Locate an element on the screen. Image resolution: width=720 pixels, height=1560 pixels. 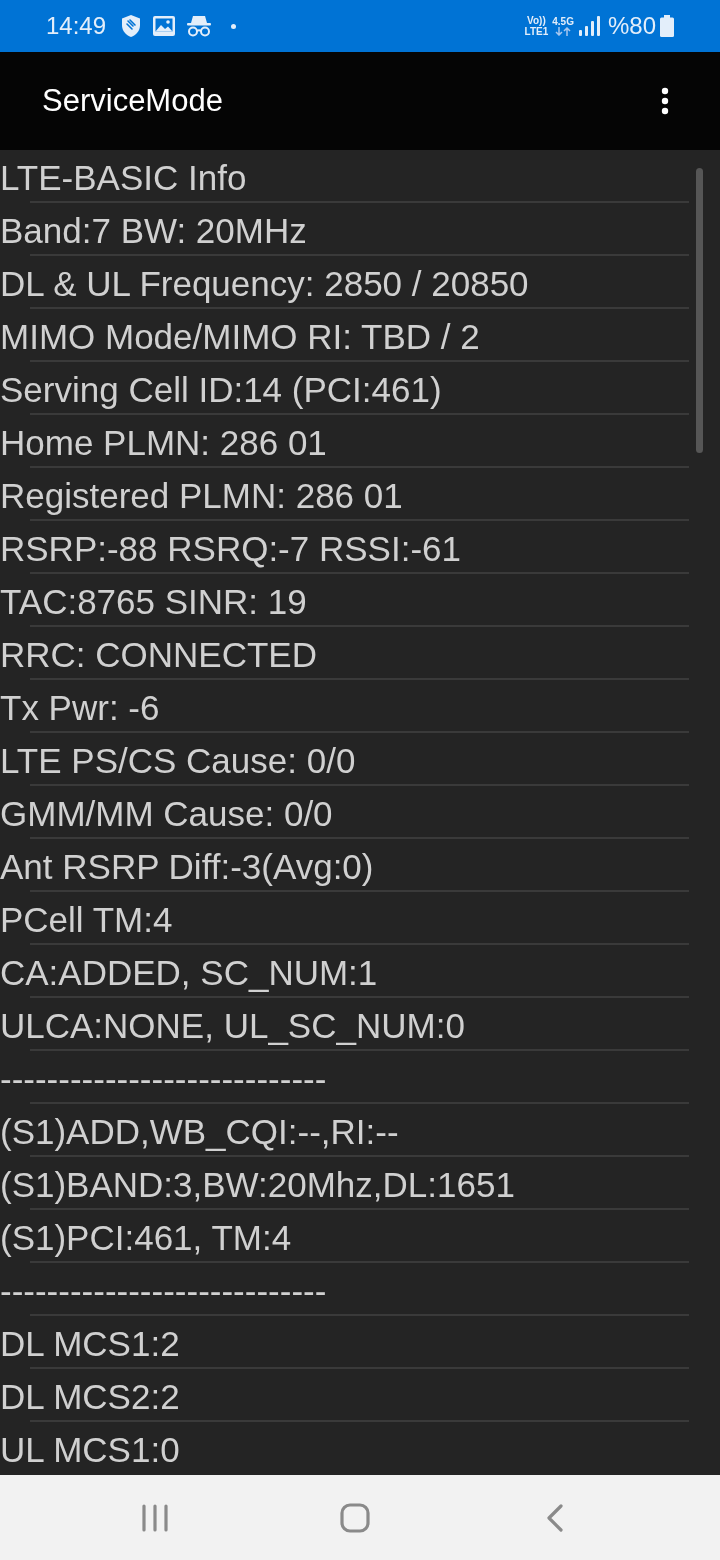
info-line: Tx Pwr: -6 is located at coordinates (80, 708).